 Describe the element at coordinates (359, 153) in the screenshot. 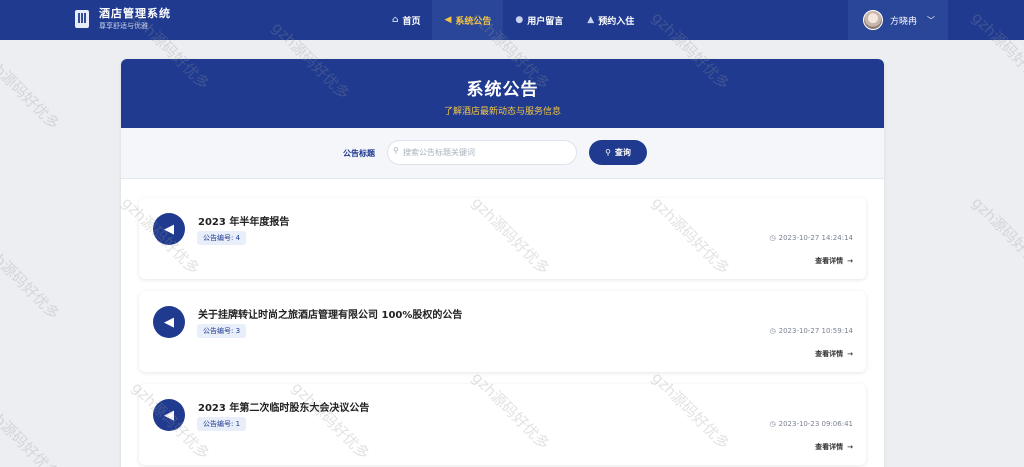

I see `search-label: 公告标题` at that location.